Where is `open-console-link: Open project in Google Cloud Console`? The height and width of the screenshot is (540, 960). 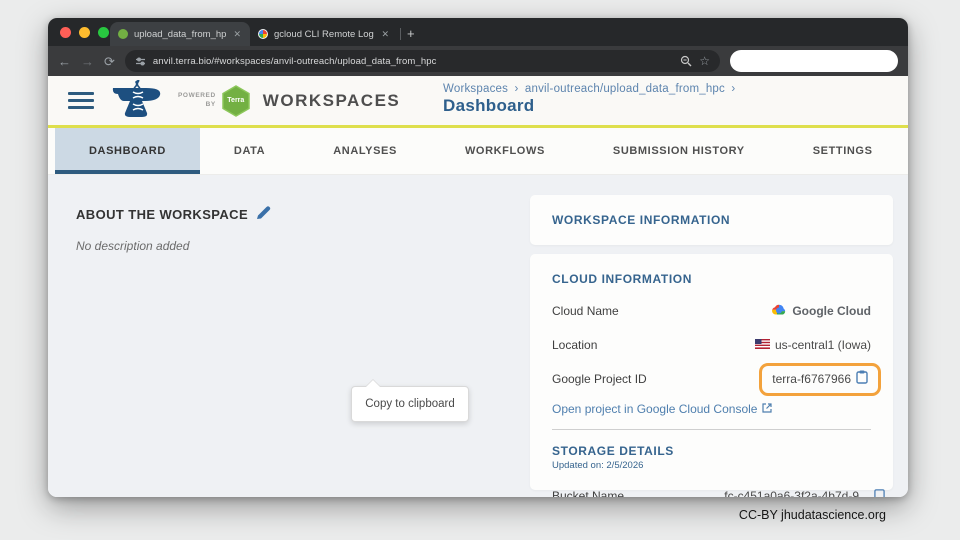 open-console-link: Open project in Google Cloud Console is located at coordinates (711, 409).